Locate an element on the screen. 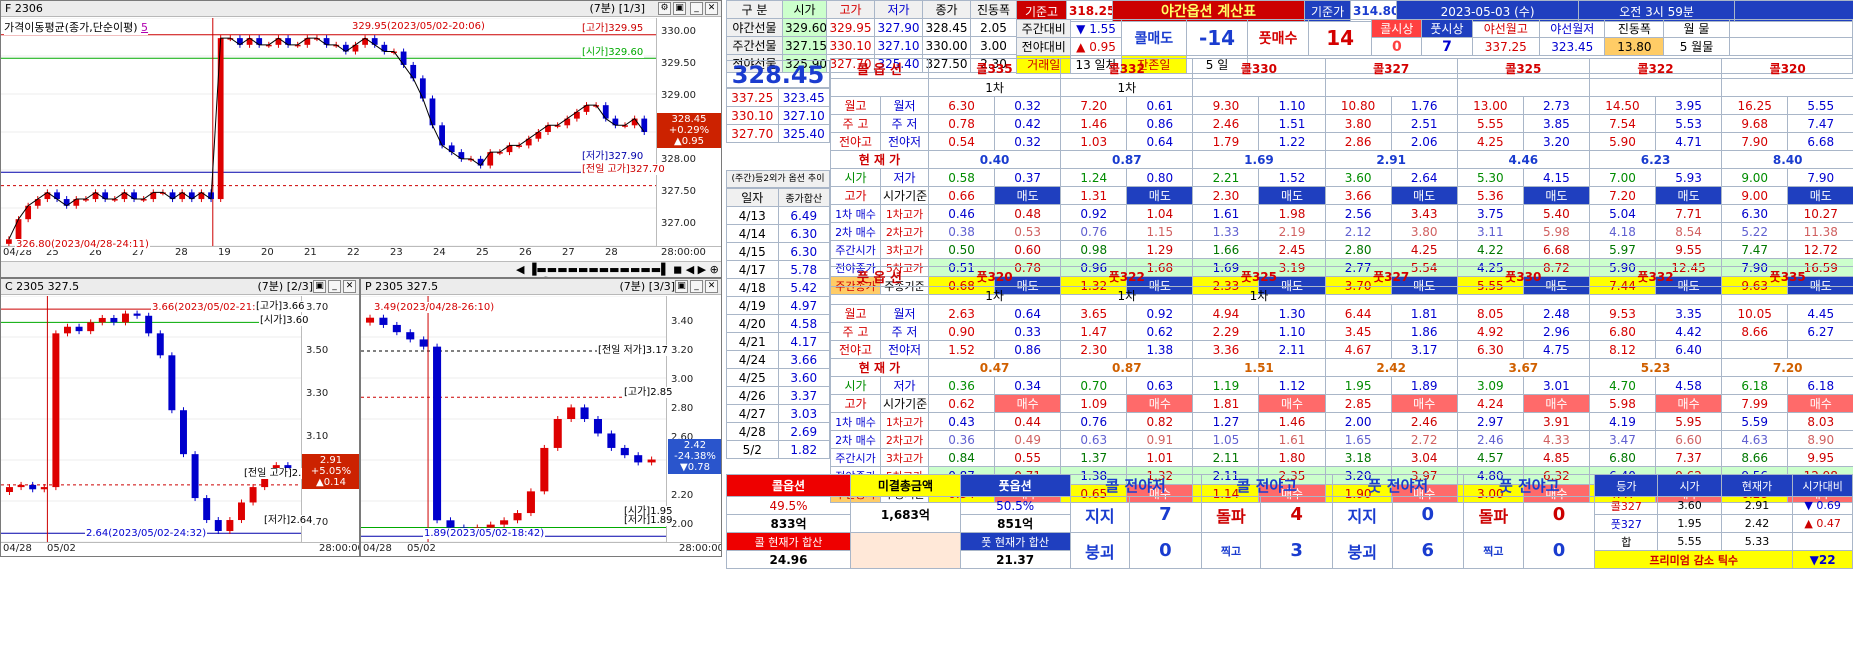  cell: 매도 is located at coordinates (1820, 195).